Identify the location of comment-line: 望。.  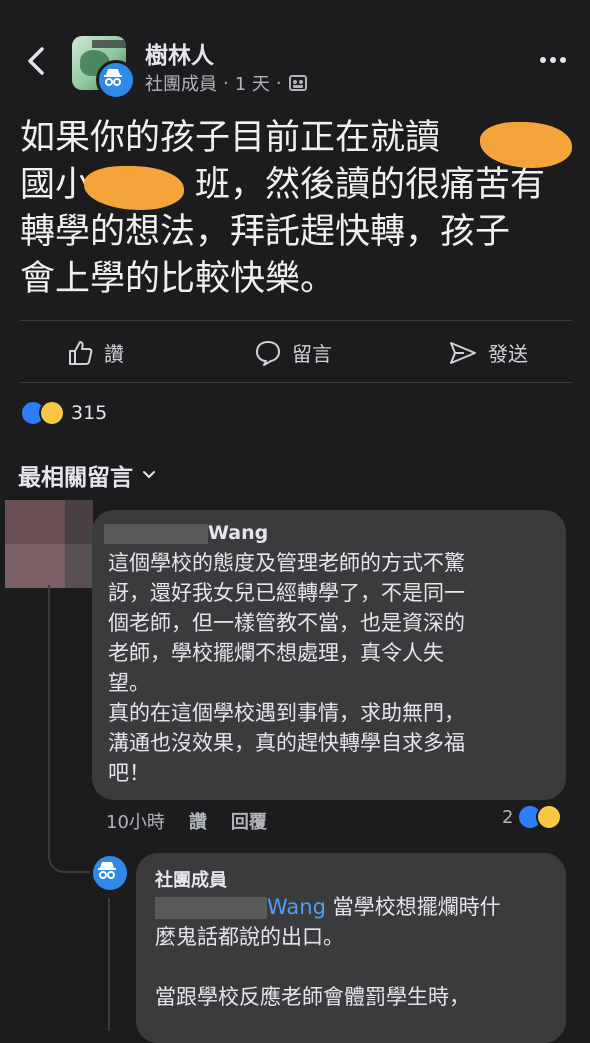
(129, 683).